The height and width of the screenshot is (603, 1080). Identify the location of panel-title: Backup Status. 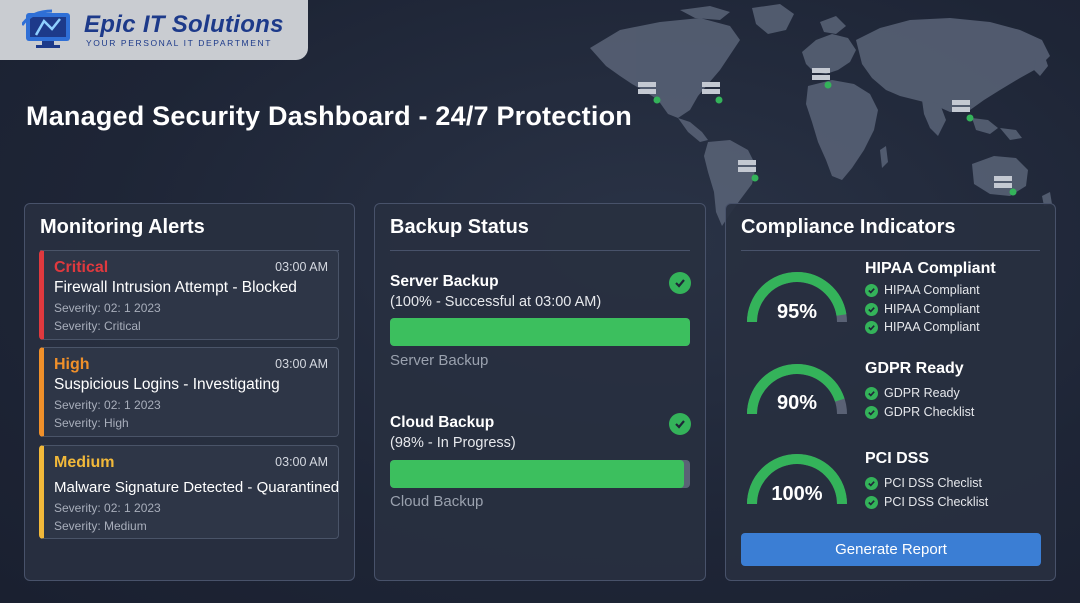
(459, 227).